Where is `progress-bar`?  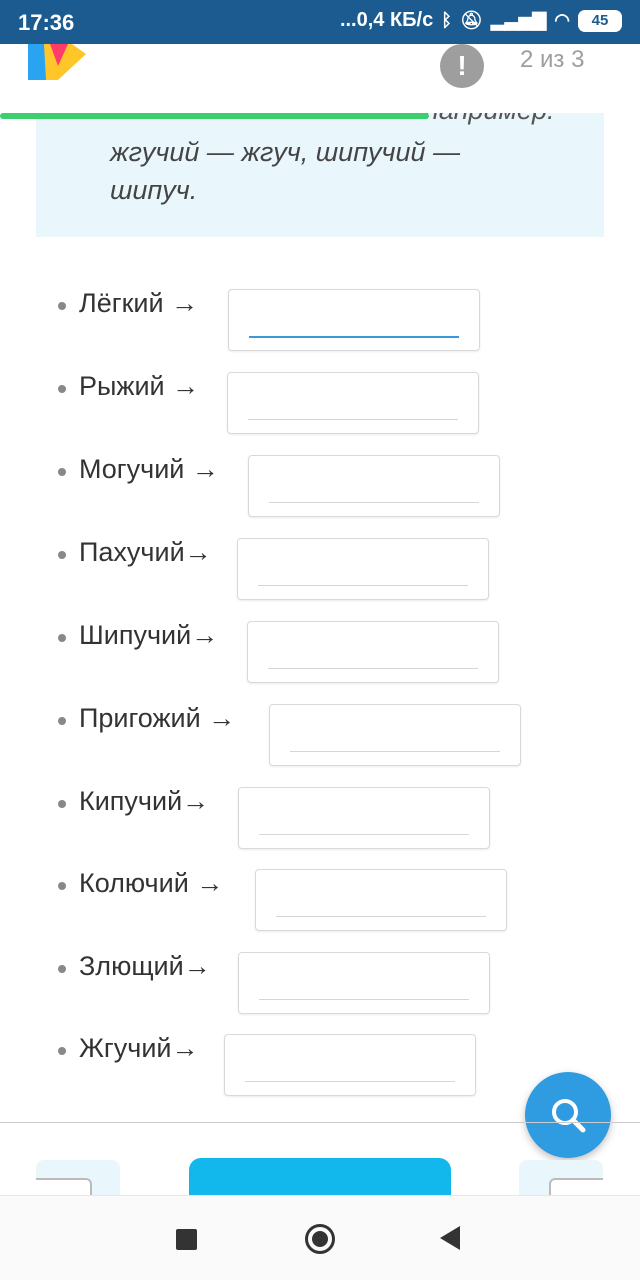
progress-bar is located at coordinates (320, 117).